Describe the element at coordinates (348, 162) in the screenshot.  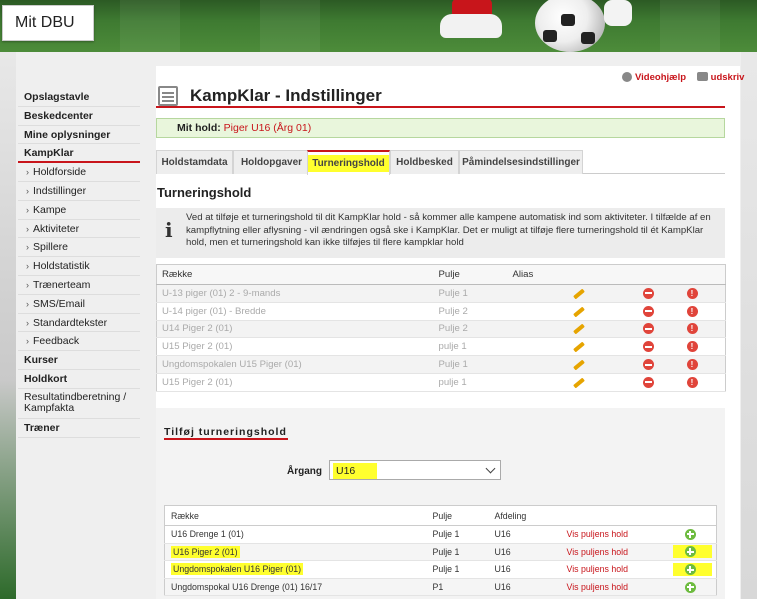
I see `tab-turneringshold: Turneringshold` at that location.